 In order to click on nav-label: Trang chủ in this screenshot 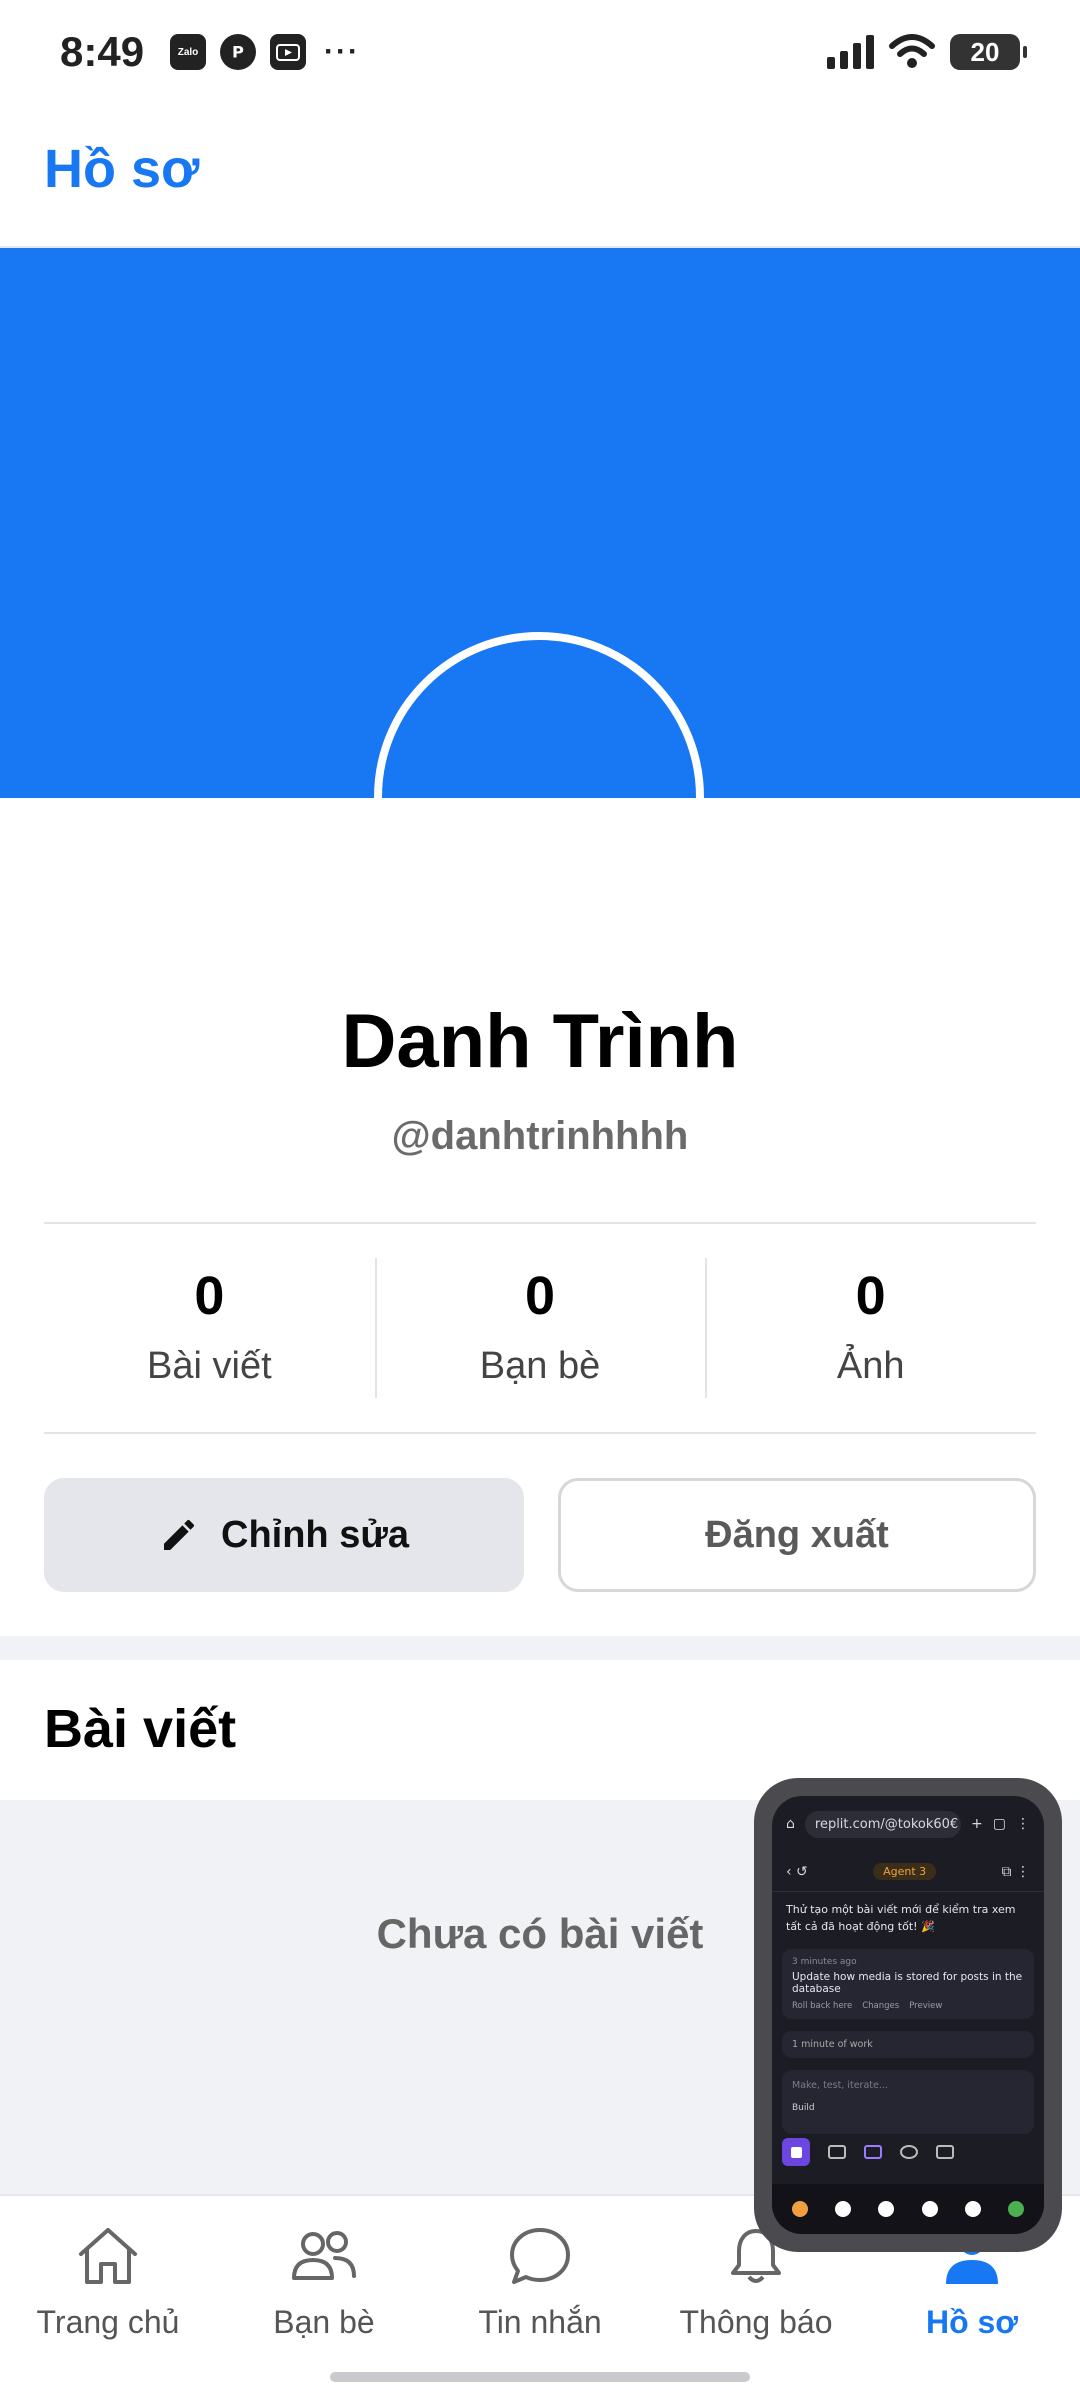, I will do `click(108, 2322)`.